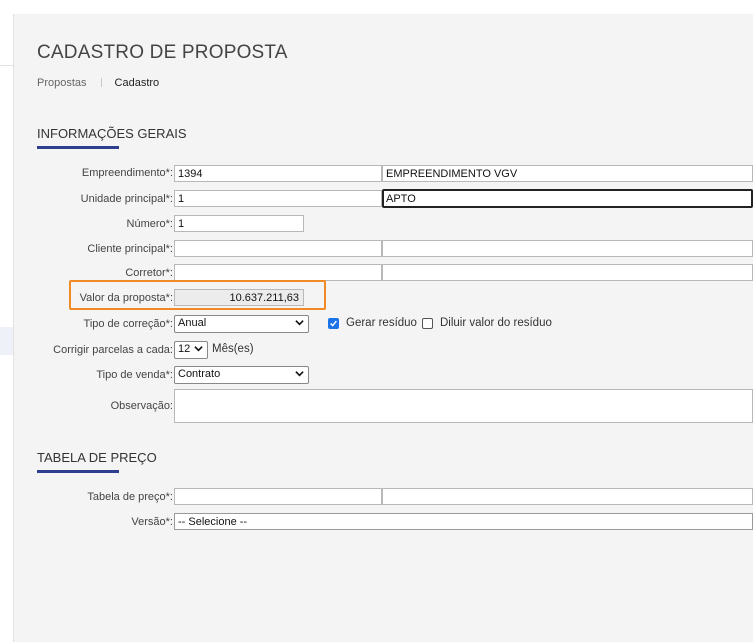 The height and width of the screenshot is (642, 753). What do you see at coordinates (278, 248) in the screenshot?
I see `cliente-principal-code-input` at bounding box center [278, 248].